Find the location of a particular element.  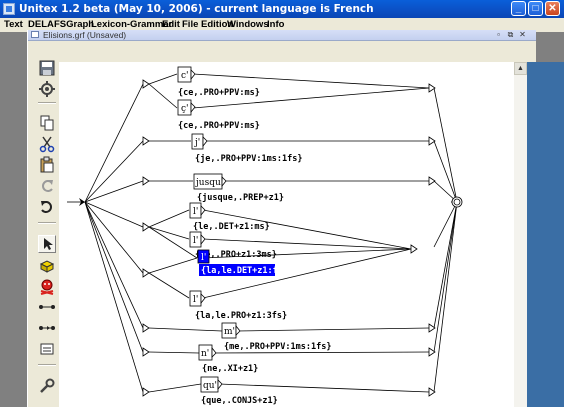

box-label: m' is located at coordinates (229, 332).